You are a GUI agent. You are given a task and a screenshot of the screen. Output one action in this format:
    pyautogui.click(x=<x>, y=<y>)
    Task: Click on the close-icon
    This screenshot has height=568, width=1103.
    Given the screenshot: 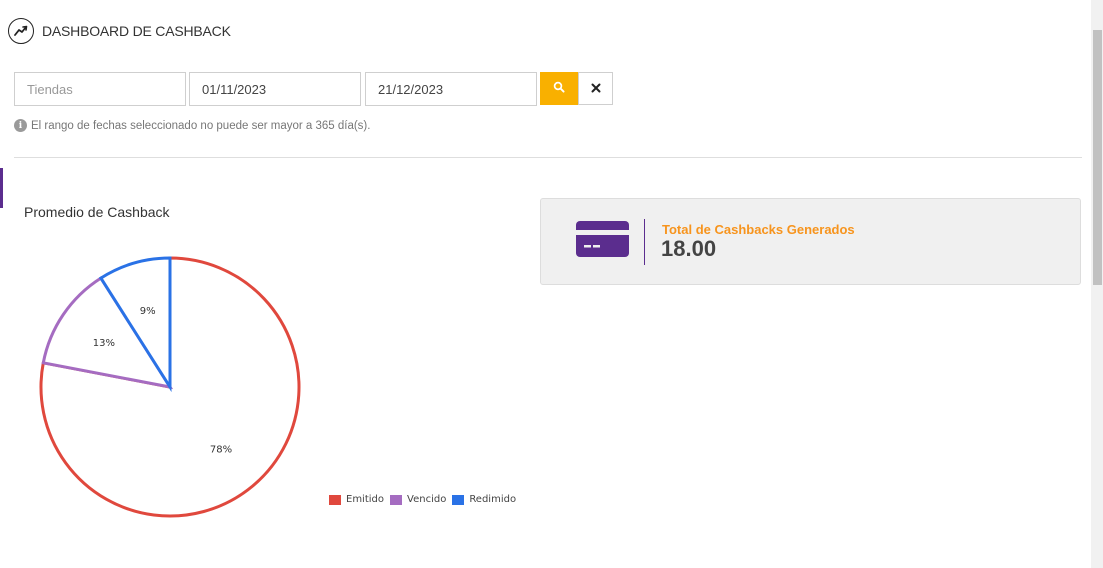 What is the action you would take?
    pyautogui.click(x=596, y=88)
    